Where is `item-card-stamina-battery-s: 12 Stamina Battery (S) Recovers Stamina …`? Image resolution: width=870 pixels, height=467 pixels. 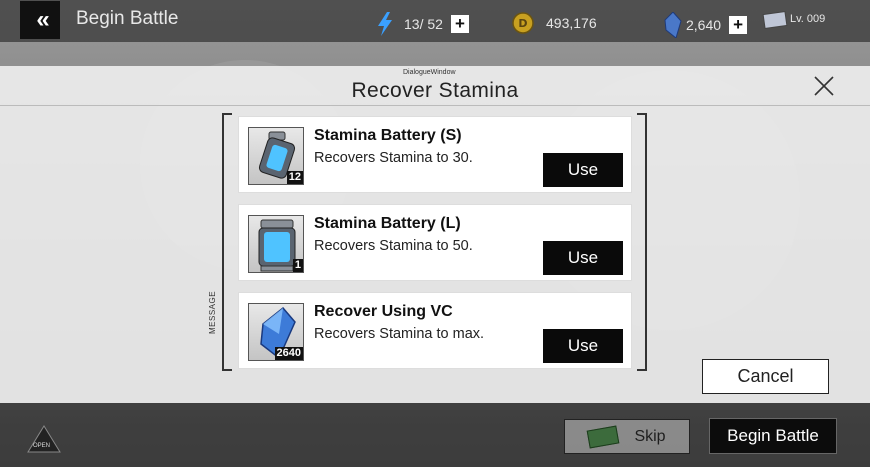
item-card-stamina-battery-s: 12 Stamina Battery (S) Recovers Stamina … is located at coordinates (435, 154).